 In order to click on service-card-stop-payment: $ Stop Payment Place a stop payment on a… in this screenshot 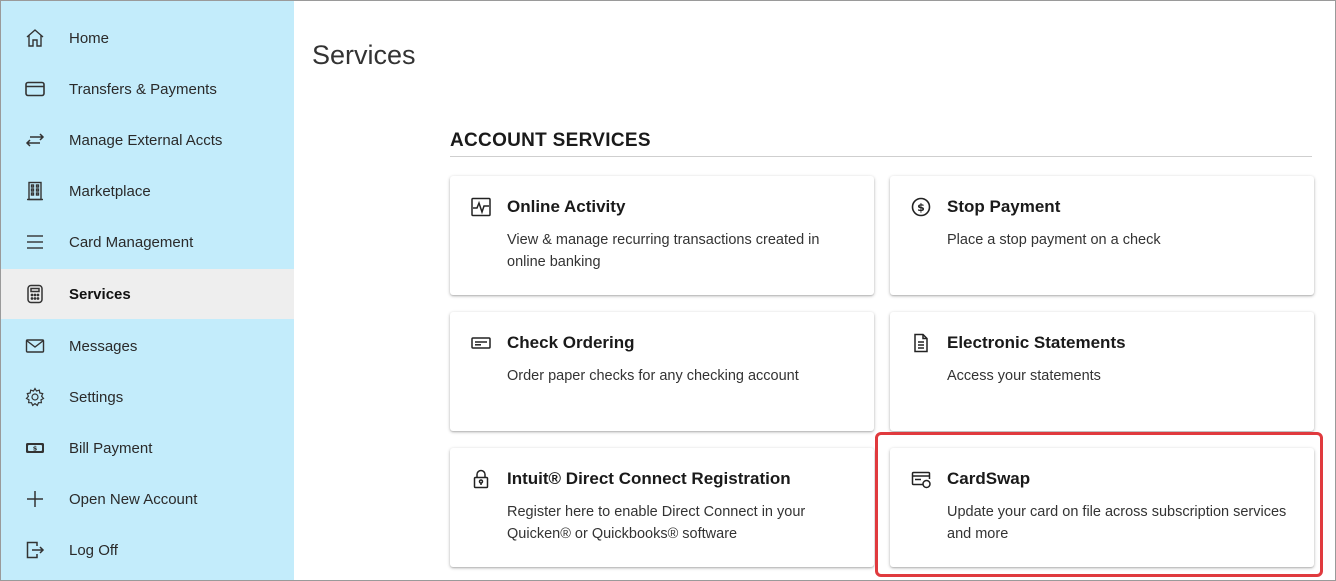, I will do `click(1102, 235)`.